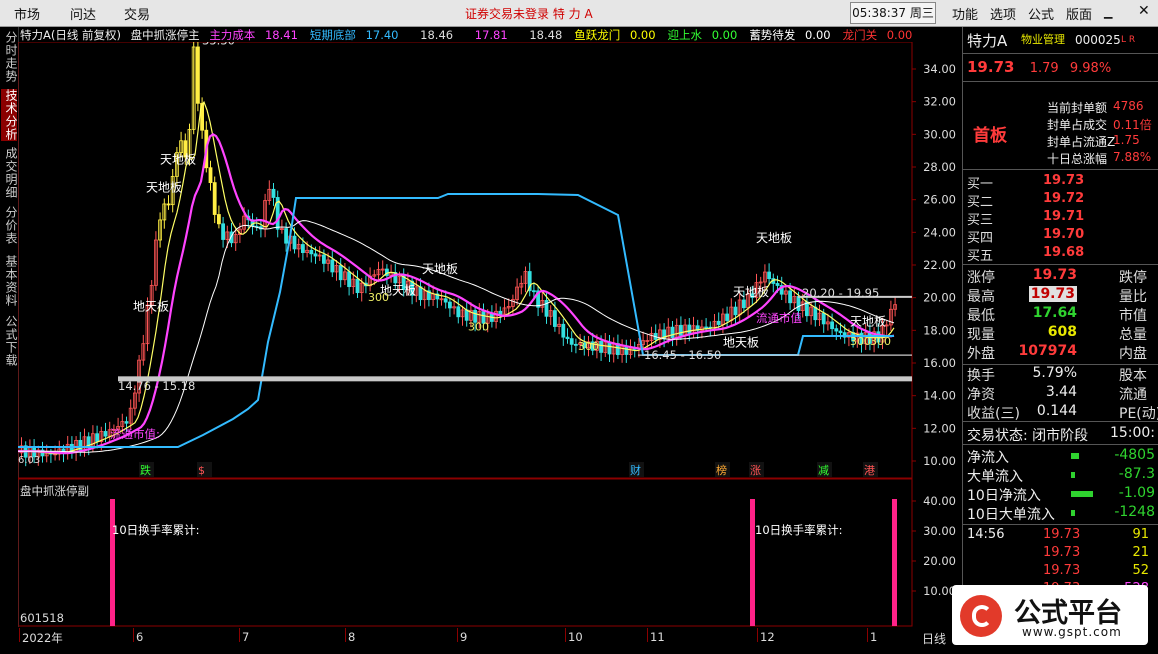 The image size is (1158, 654). What do you see at coordinates (9, 57) in the screenshot?
I see `tab-intraday: 分时走势` at bounding box center [9, 57].